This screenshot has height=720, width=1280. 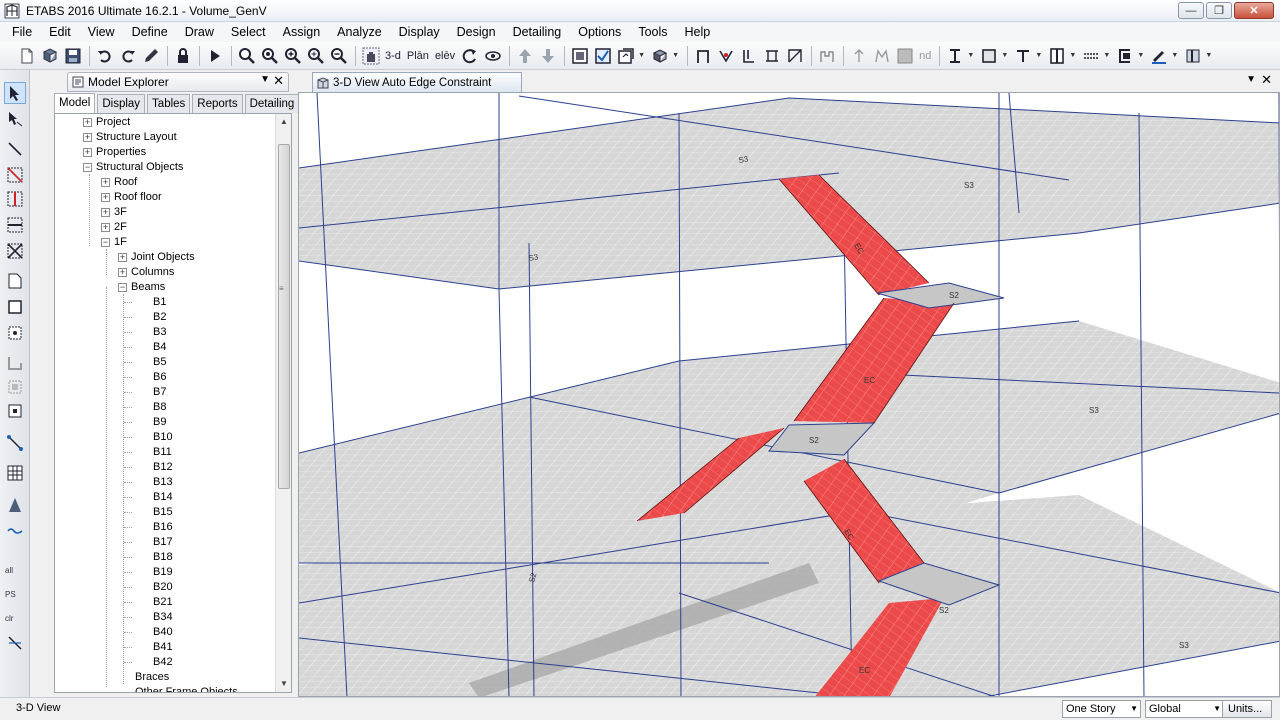 I want to click on assign-pen-icon, so click(x=1159, y=56).